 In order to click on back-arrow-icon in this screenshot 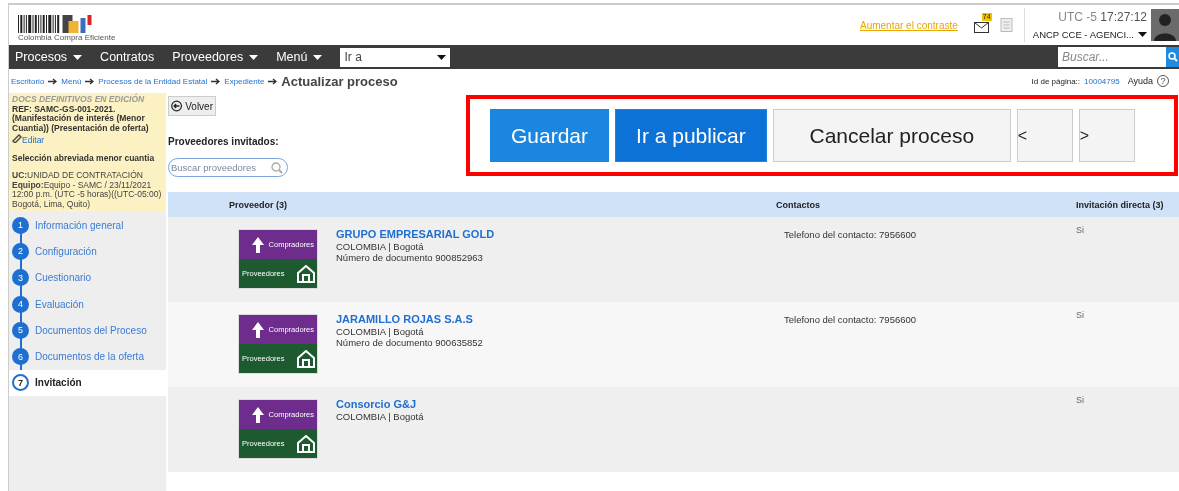, I will do `click(177, 106)`.